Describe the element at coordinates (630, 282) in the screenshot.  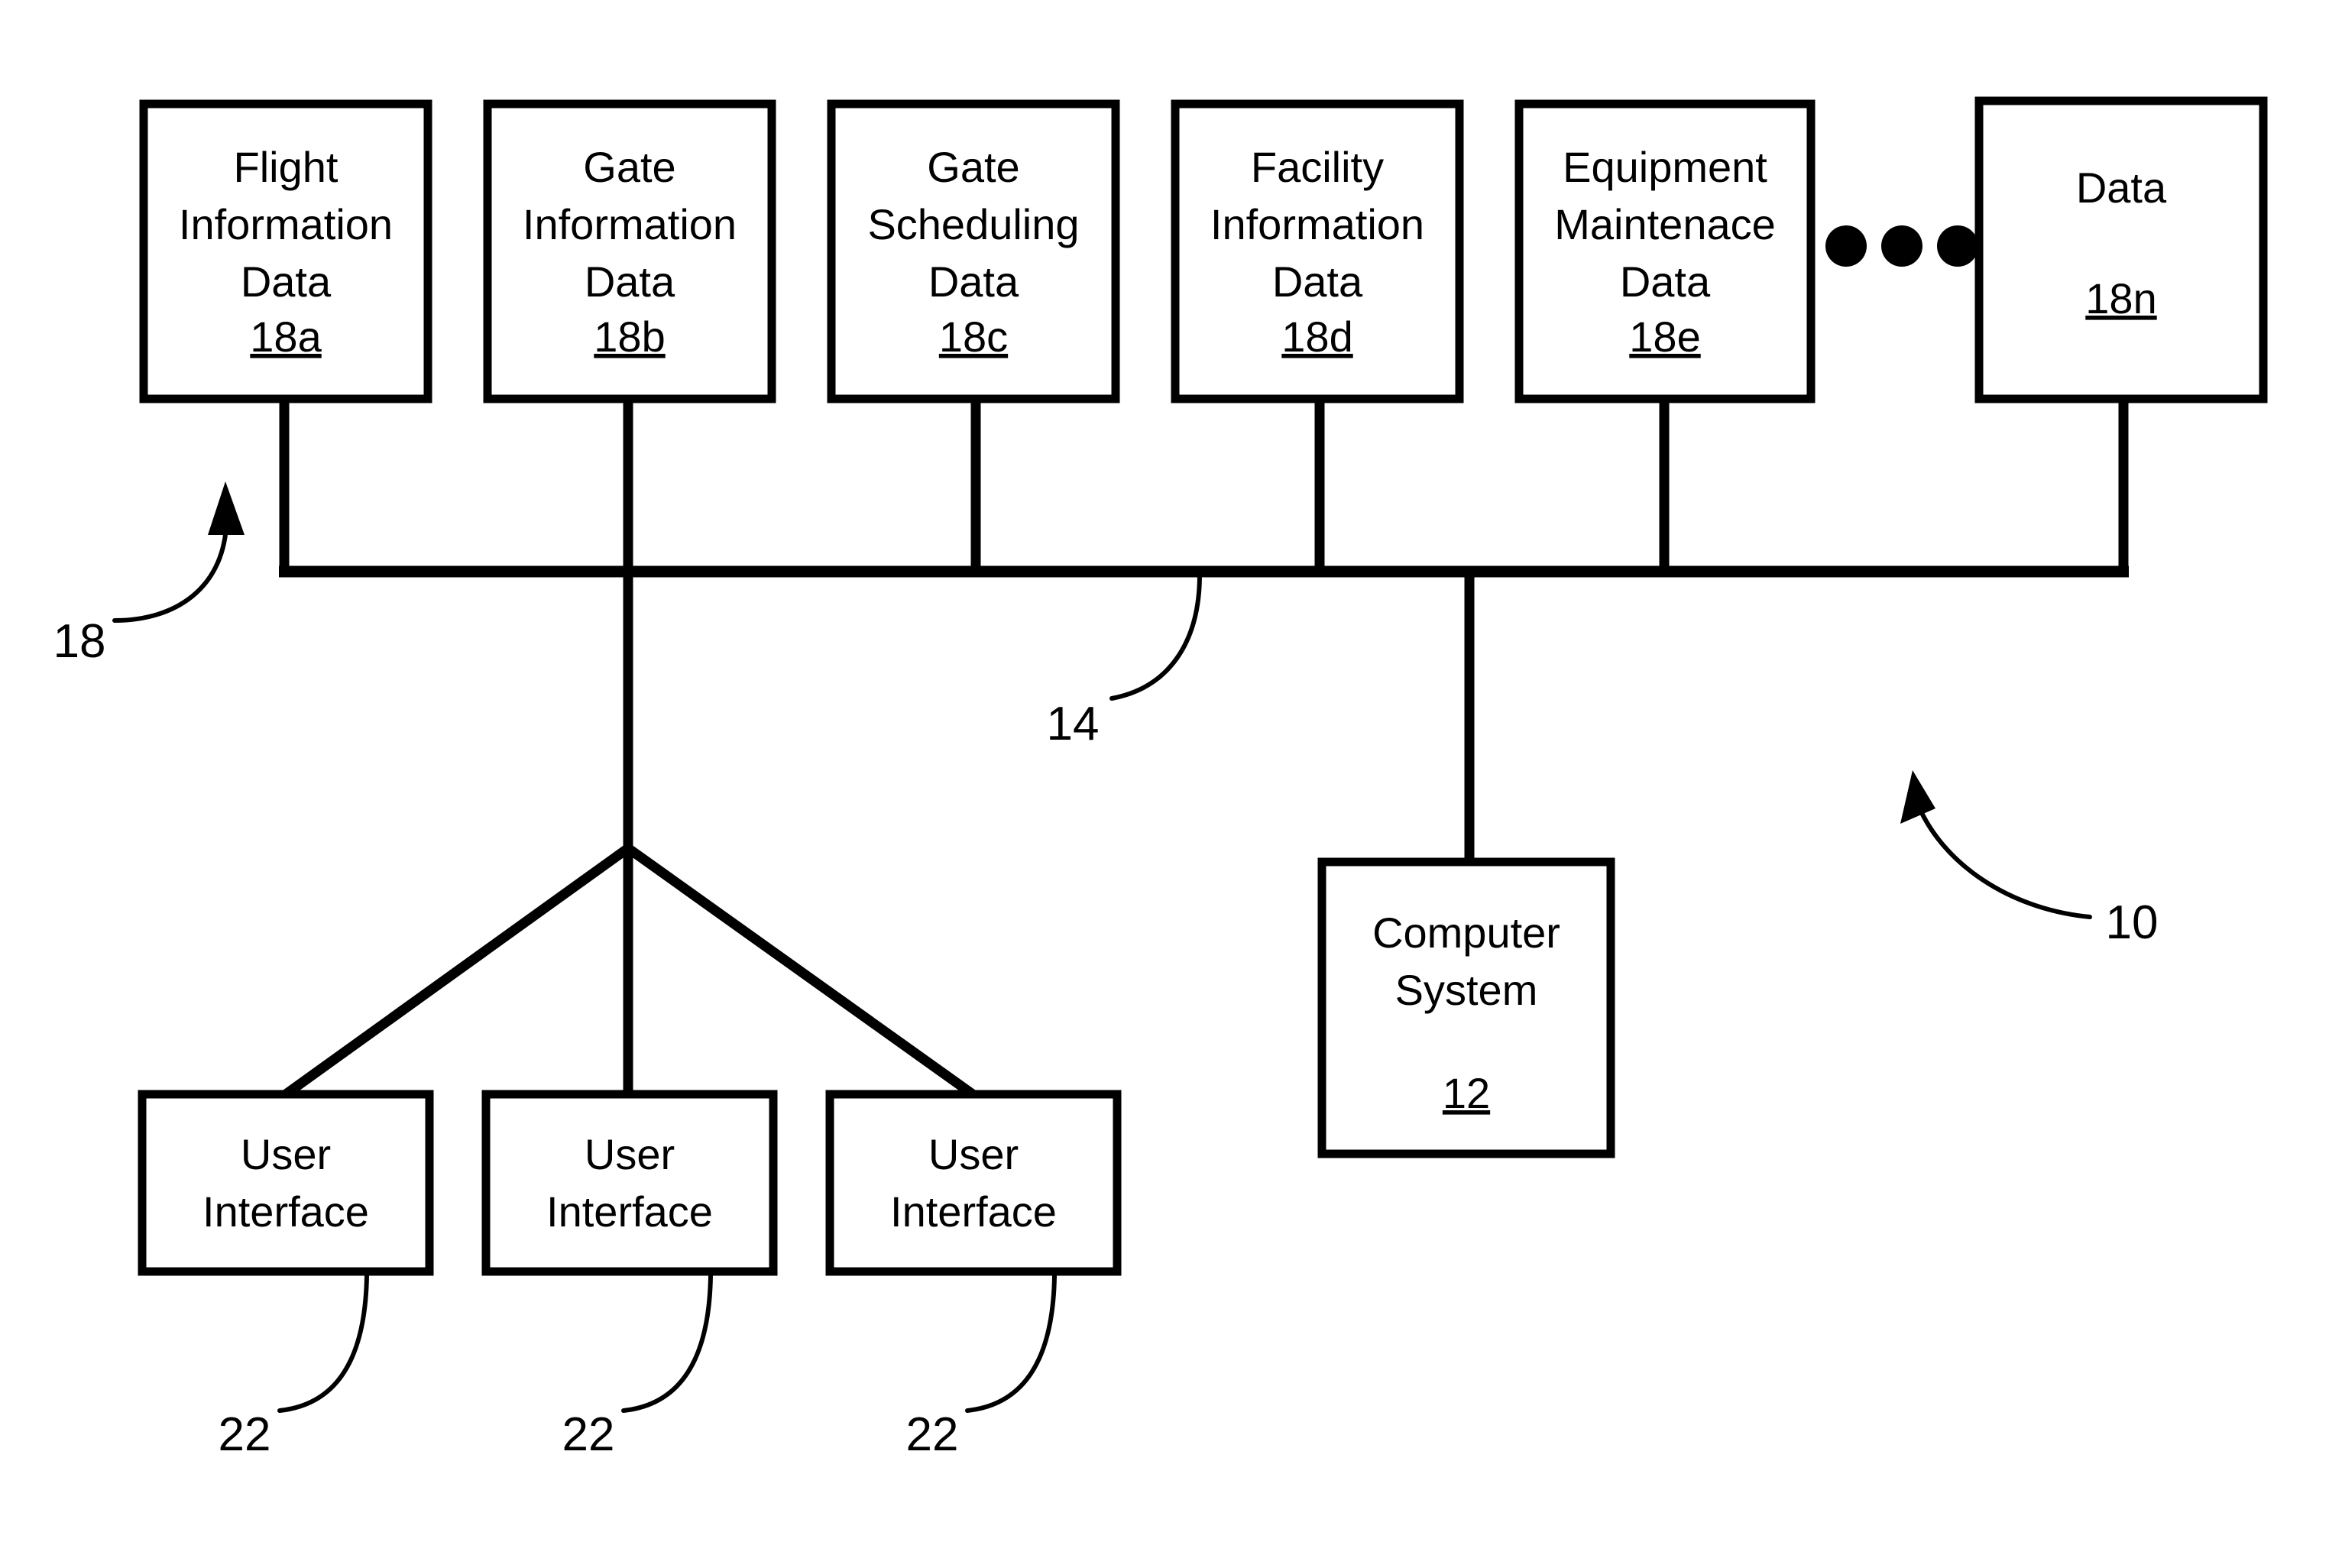
I see `data-source-box-18b-line-3: Data` at that location.